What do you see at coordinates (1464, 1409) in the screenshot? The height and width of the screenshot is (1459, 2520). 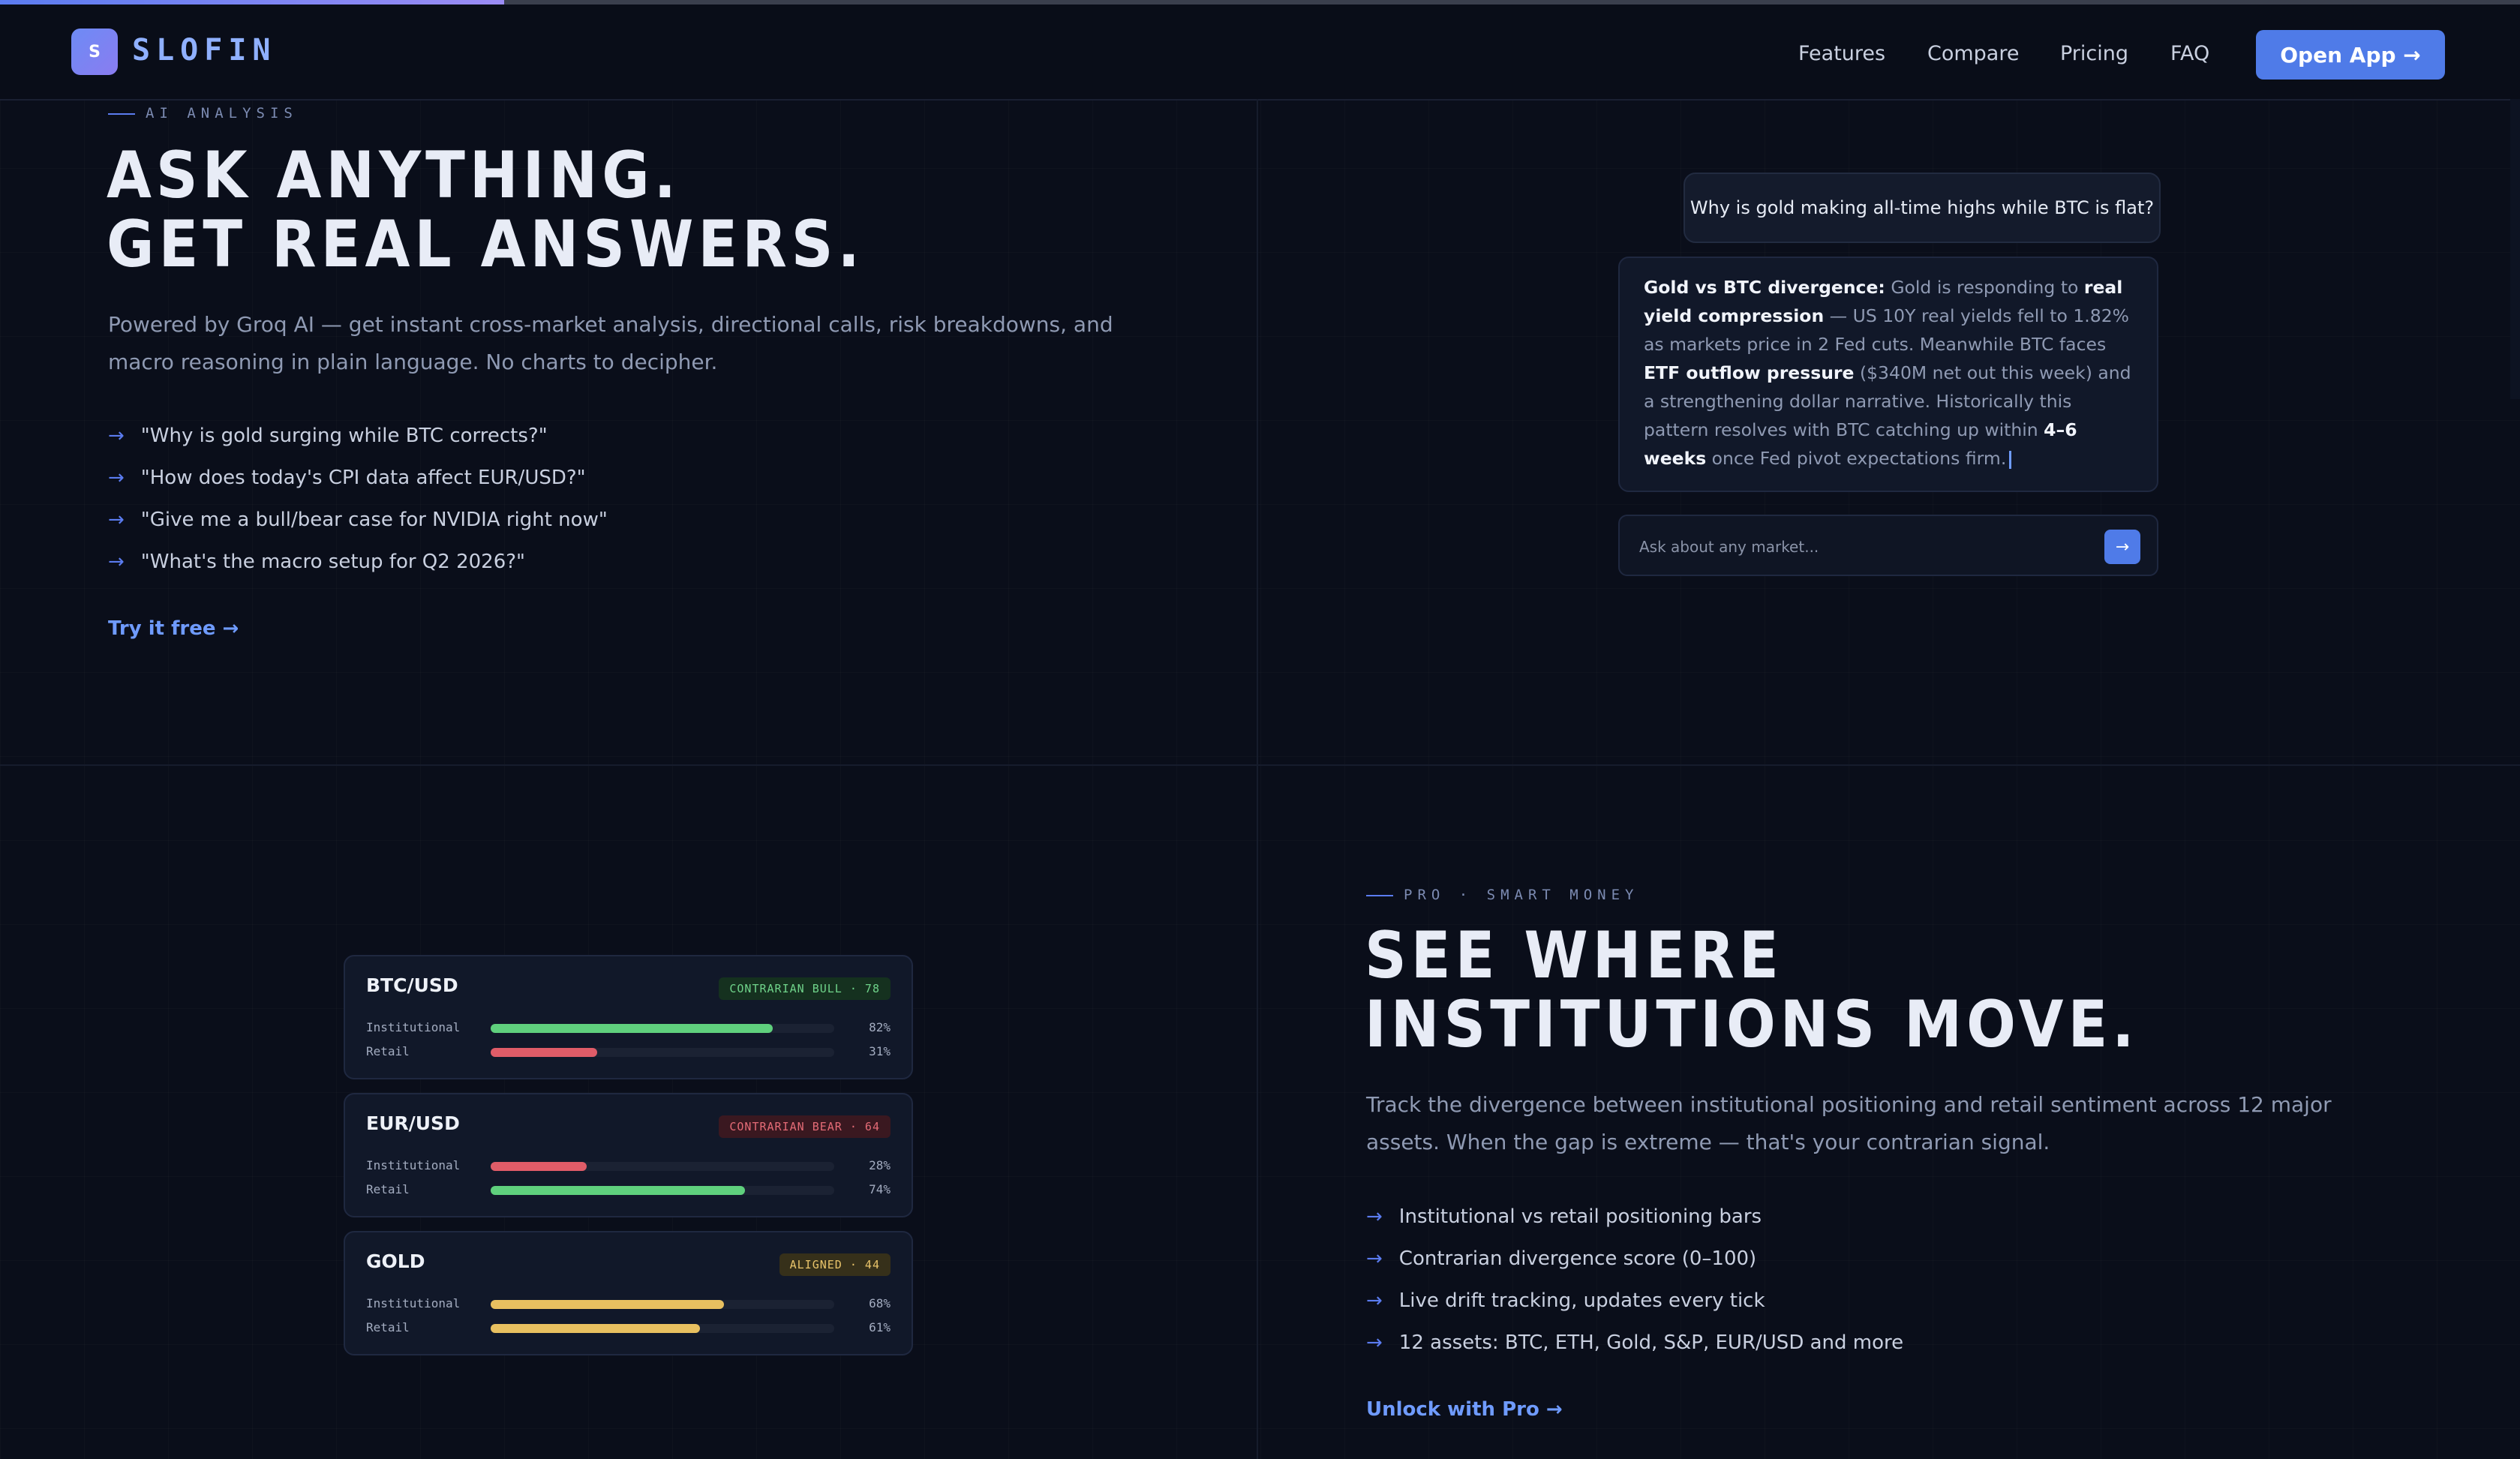 I see `unlock-with-pro-link: Unlock with Pro →` at bounding box center [1464, 1409].